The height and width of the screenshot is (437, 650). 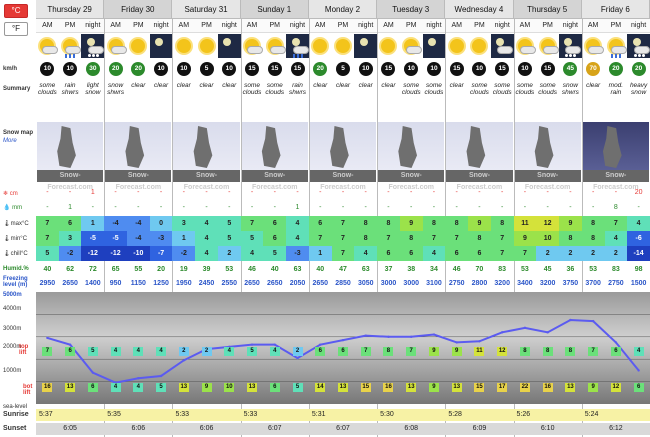 I want to click on sunset-time: 6:06, so click(x=138, y=429).